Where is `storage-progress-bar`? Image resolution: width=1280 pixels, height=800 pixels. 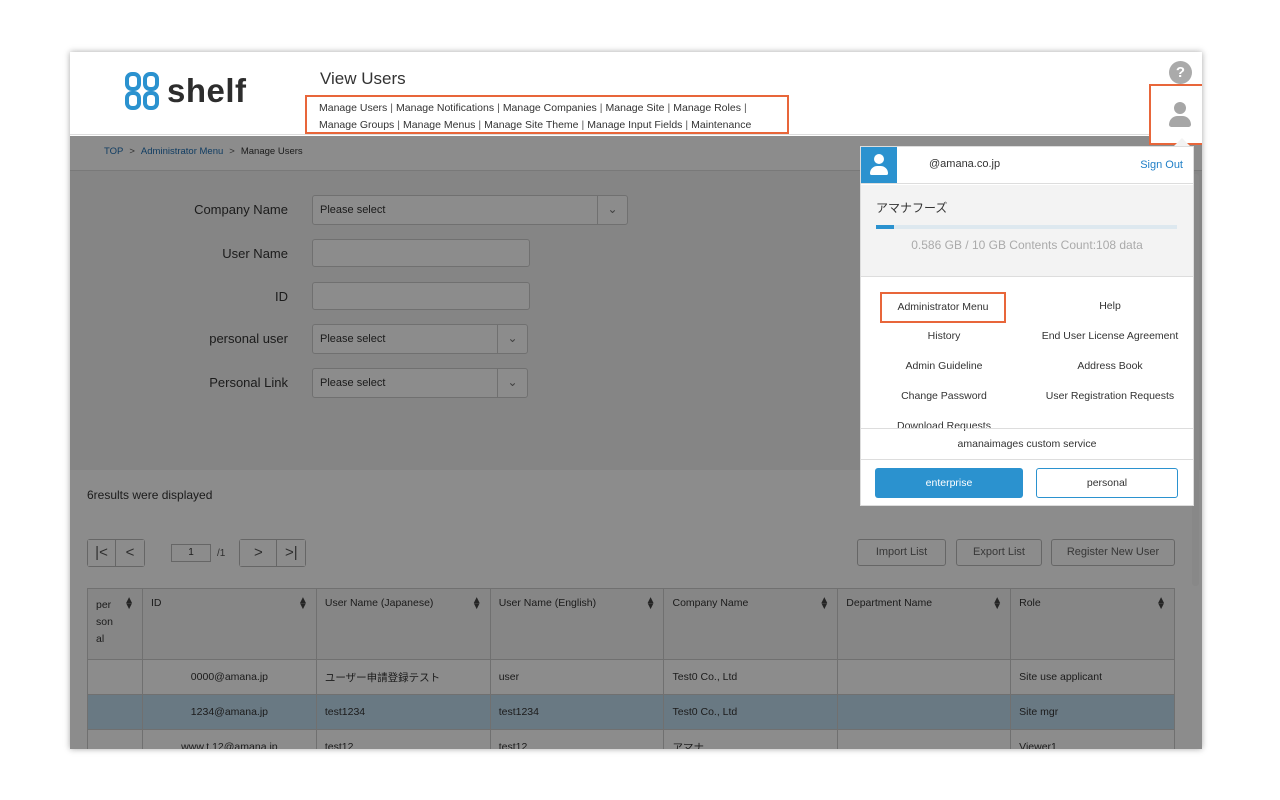 storage-progress-bar is located at coordinates (1026, 227).